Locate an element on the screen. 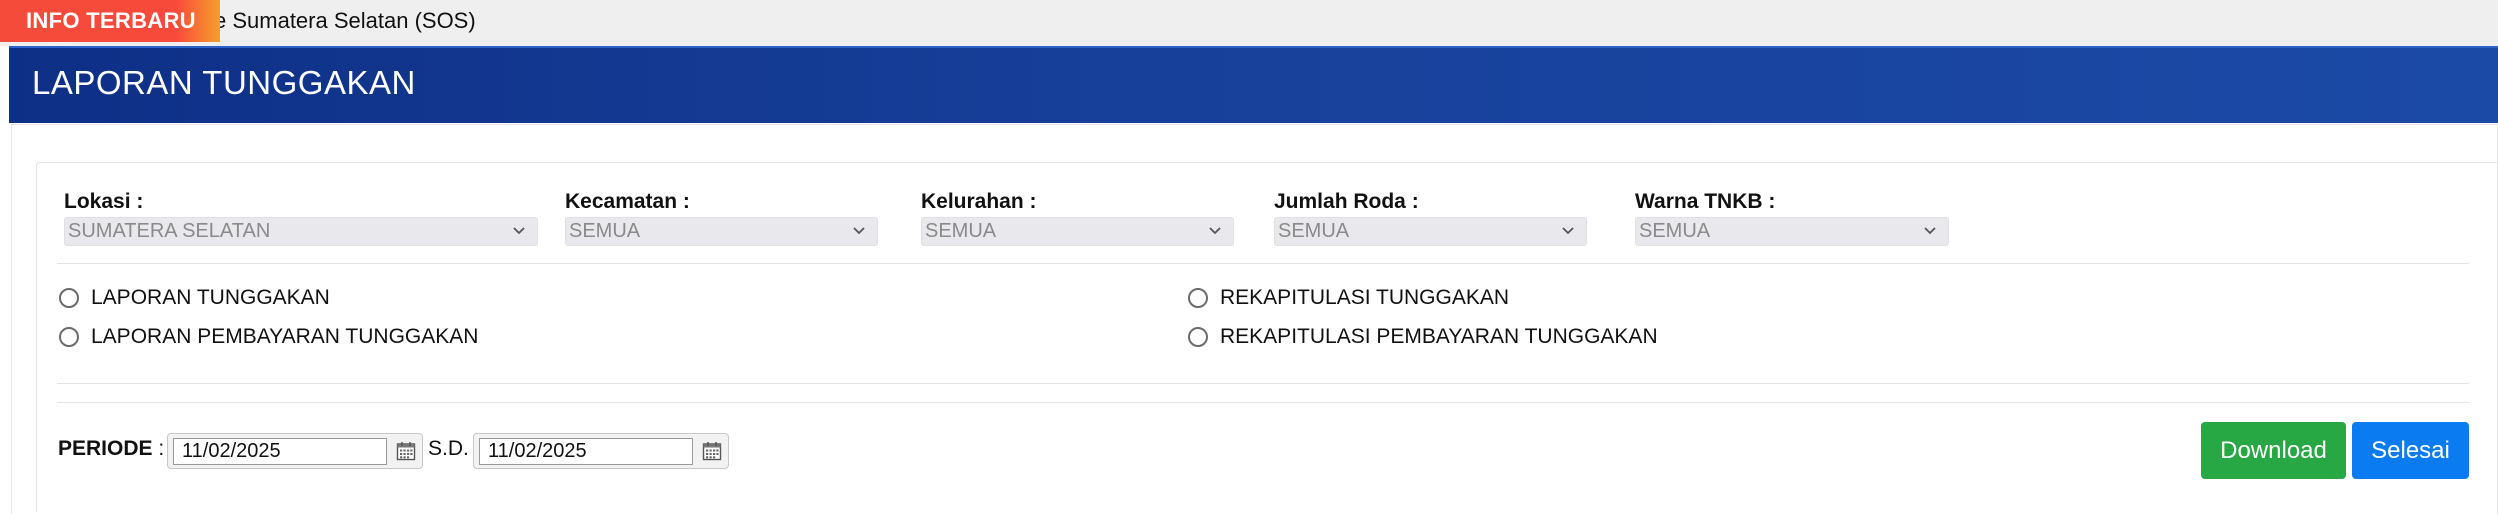 Image resolution: width=2498 pixels, height=514 pixels. ticker-text: e Sumatera Selatan (SOS) is located at coordinates (345, 21).